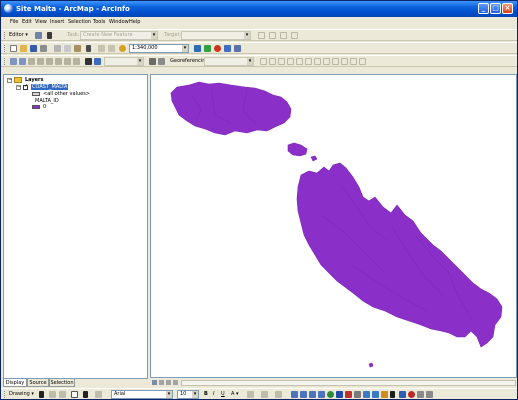 This screenshot has width=518, height=400. What do you see at coordinates (264, 394) in the screenshot?
I see `line-color-icon` at bounding box center [264, 394].